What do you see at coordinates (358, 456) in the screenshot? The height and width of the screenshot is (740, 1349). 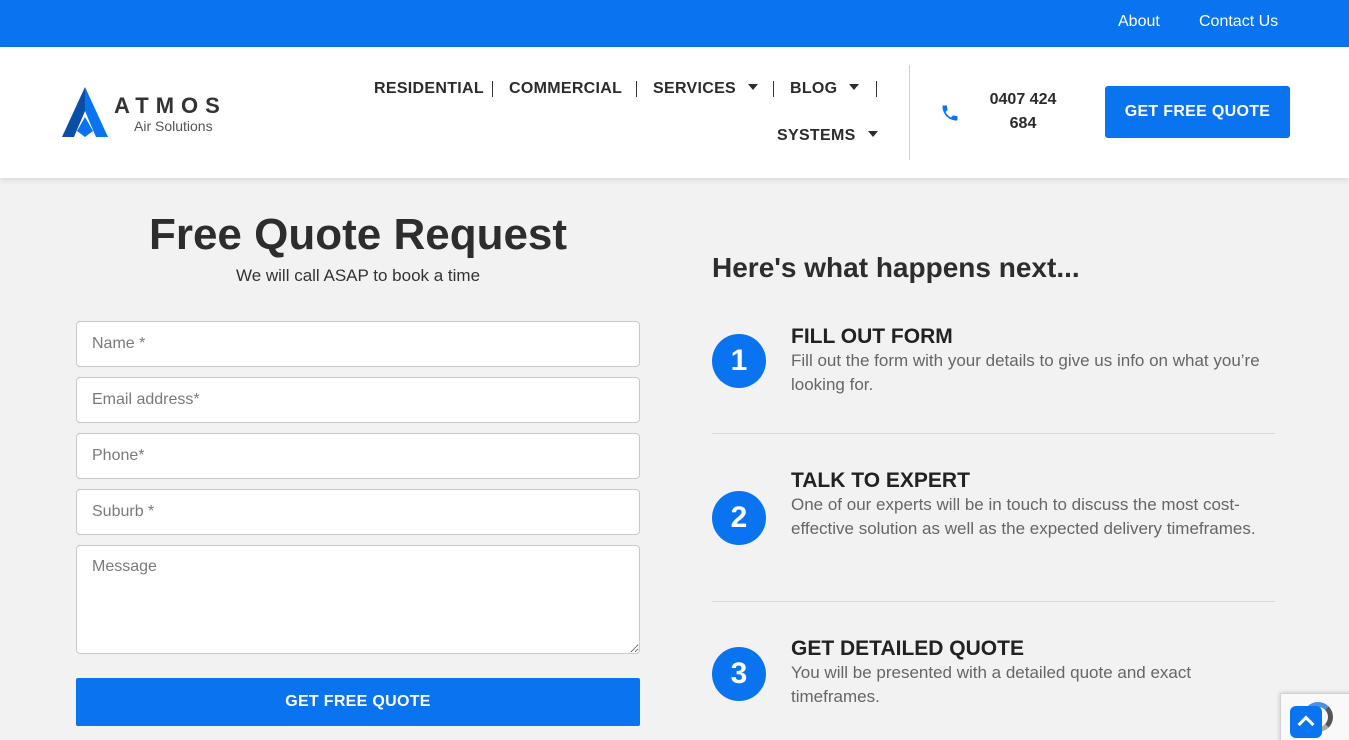 I see `phone-field` at bounding box center [358, 456].